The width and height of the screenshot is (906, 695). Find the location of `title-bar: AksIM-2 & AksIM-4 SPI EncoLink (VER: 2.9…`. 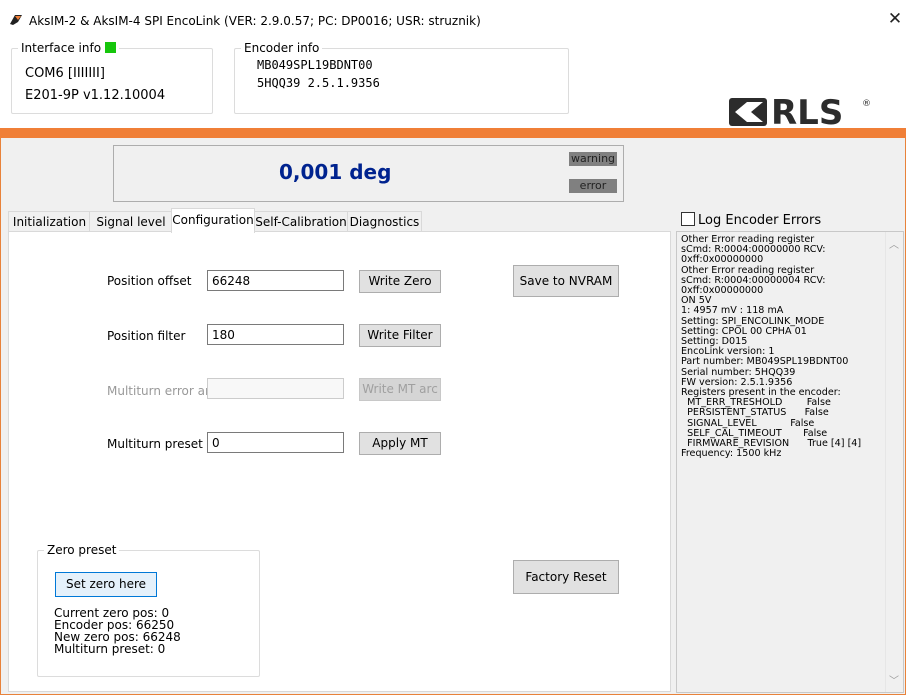

title-bar: AksIM-2 & AksIM-4 SPI EncoLink (VER: 2.9… is located at coordinates (453, 16).